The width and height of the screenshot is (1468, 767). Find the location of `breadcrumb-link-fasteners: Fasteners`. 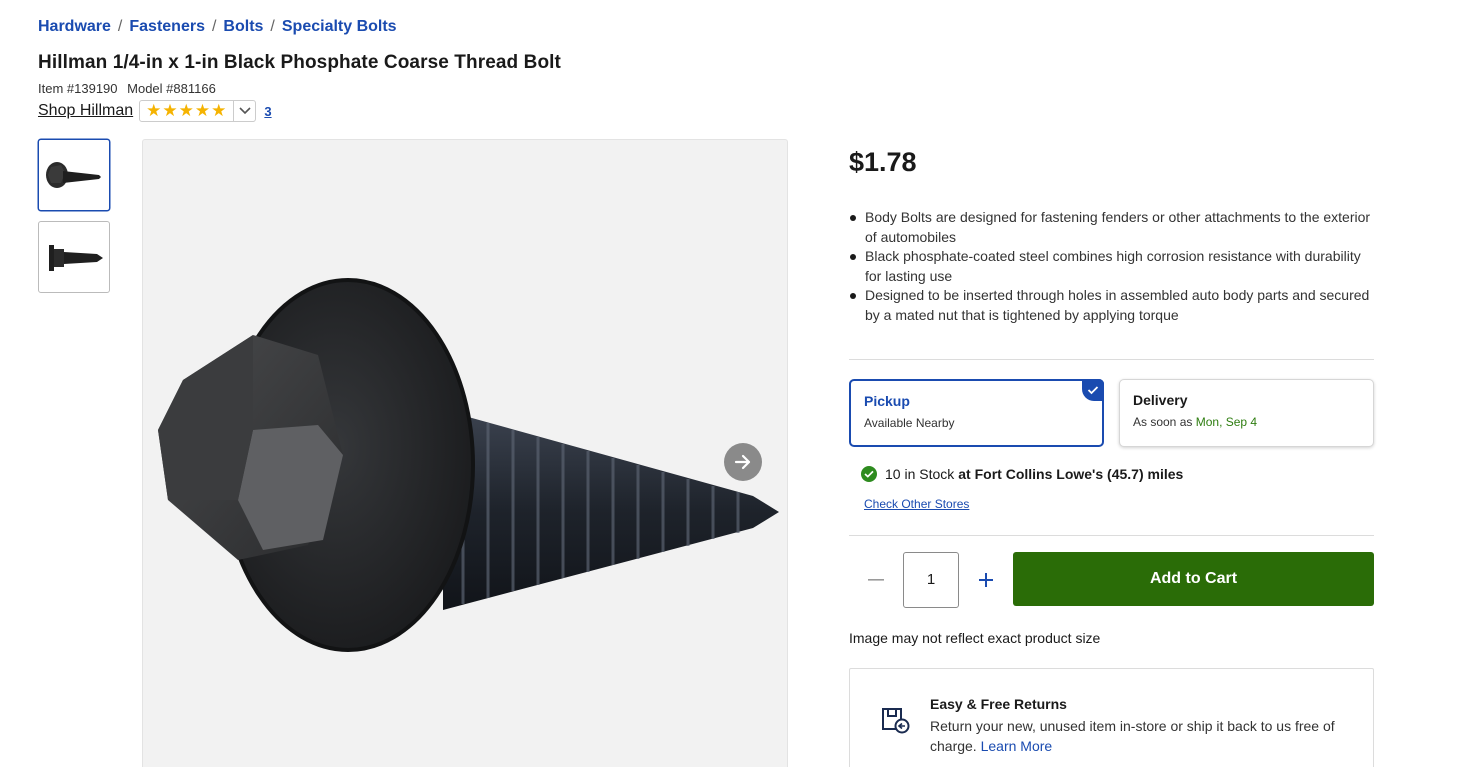

breadcrumb-link-fasteners: Fasteners is located at coordinates (167, 27).